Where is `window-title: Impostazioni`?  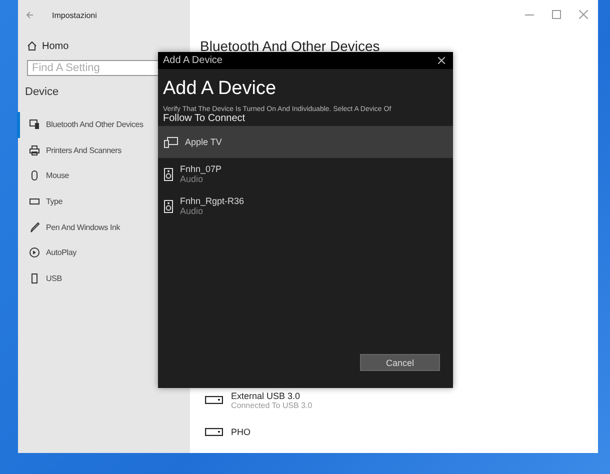
window-title: Impostazioni is located at coordinates (74, 15).